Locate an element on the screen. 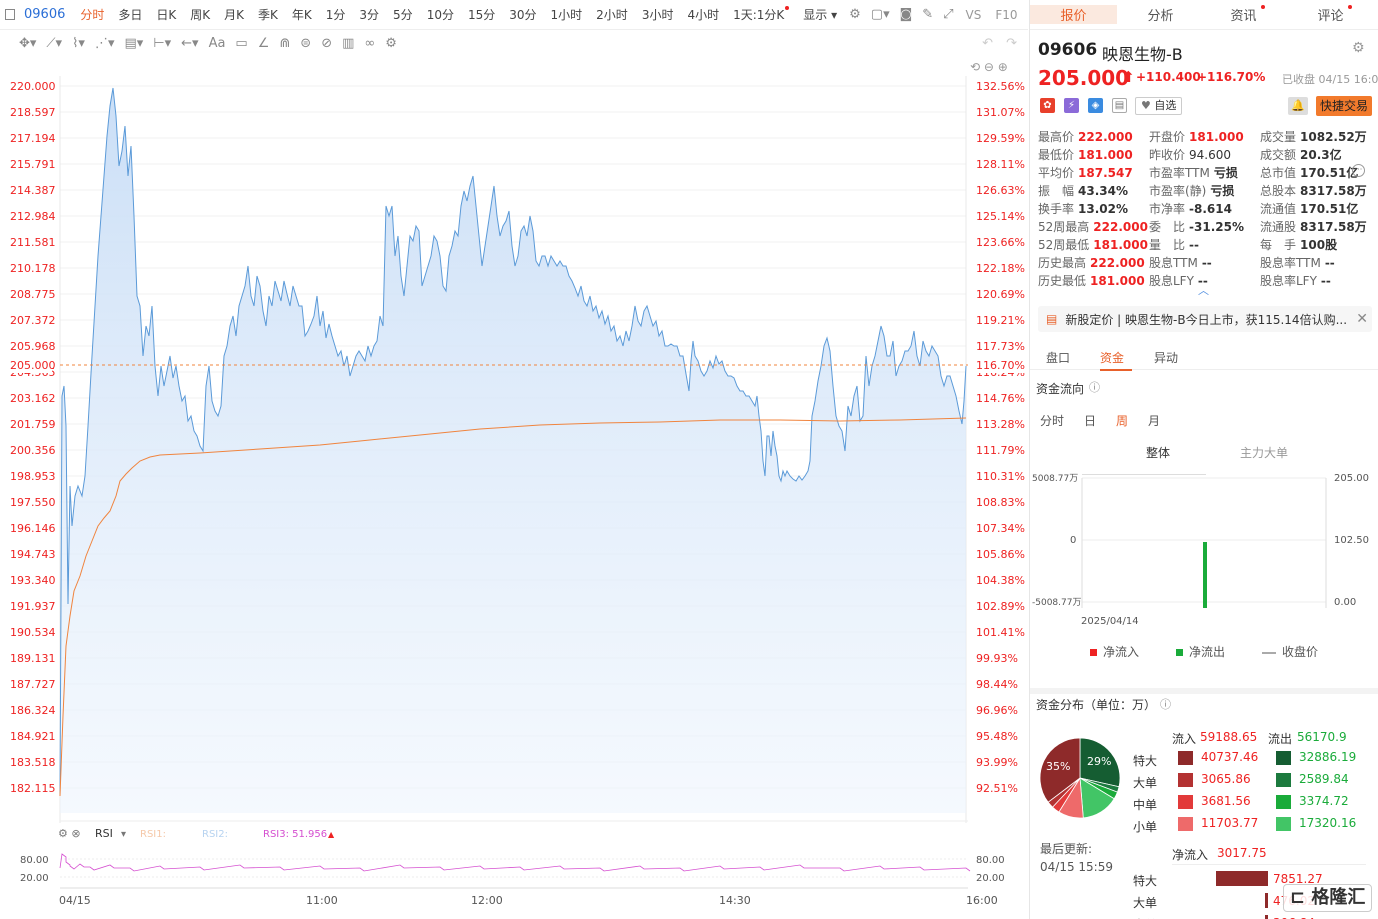 The width and height of the screenshot is (1378, 919). stock-code: 09606 is located at coordinates (44, 14).